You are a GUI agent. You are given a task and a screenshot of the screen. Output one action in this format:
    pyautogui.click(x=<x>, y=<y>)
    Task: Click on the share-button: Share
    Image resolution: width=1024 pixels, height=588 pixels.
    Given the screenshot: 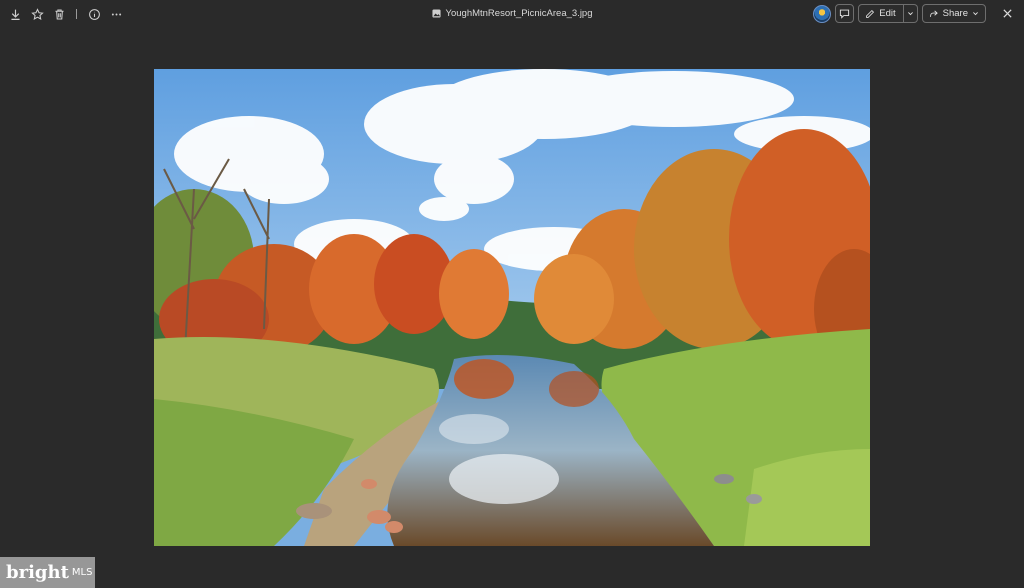 What is the action you would take?
    pyautogui.click(x=953, y=13)
    